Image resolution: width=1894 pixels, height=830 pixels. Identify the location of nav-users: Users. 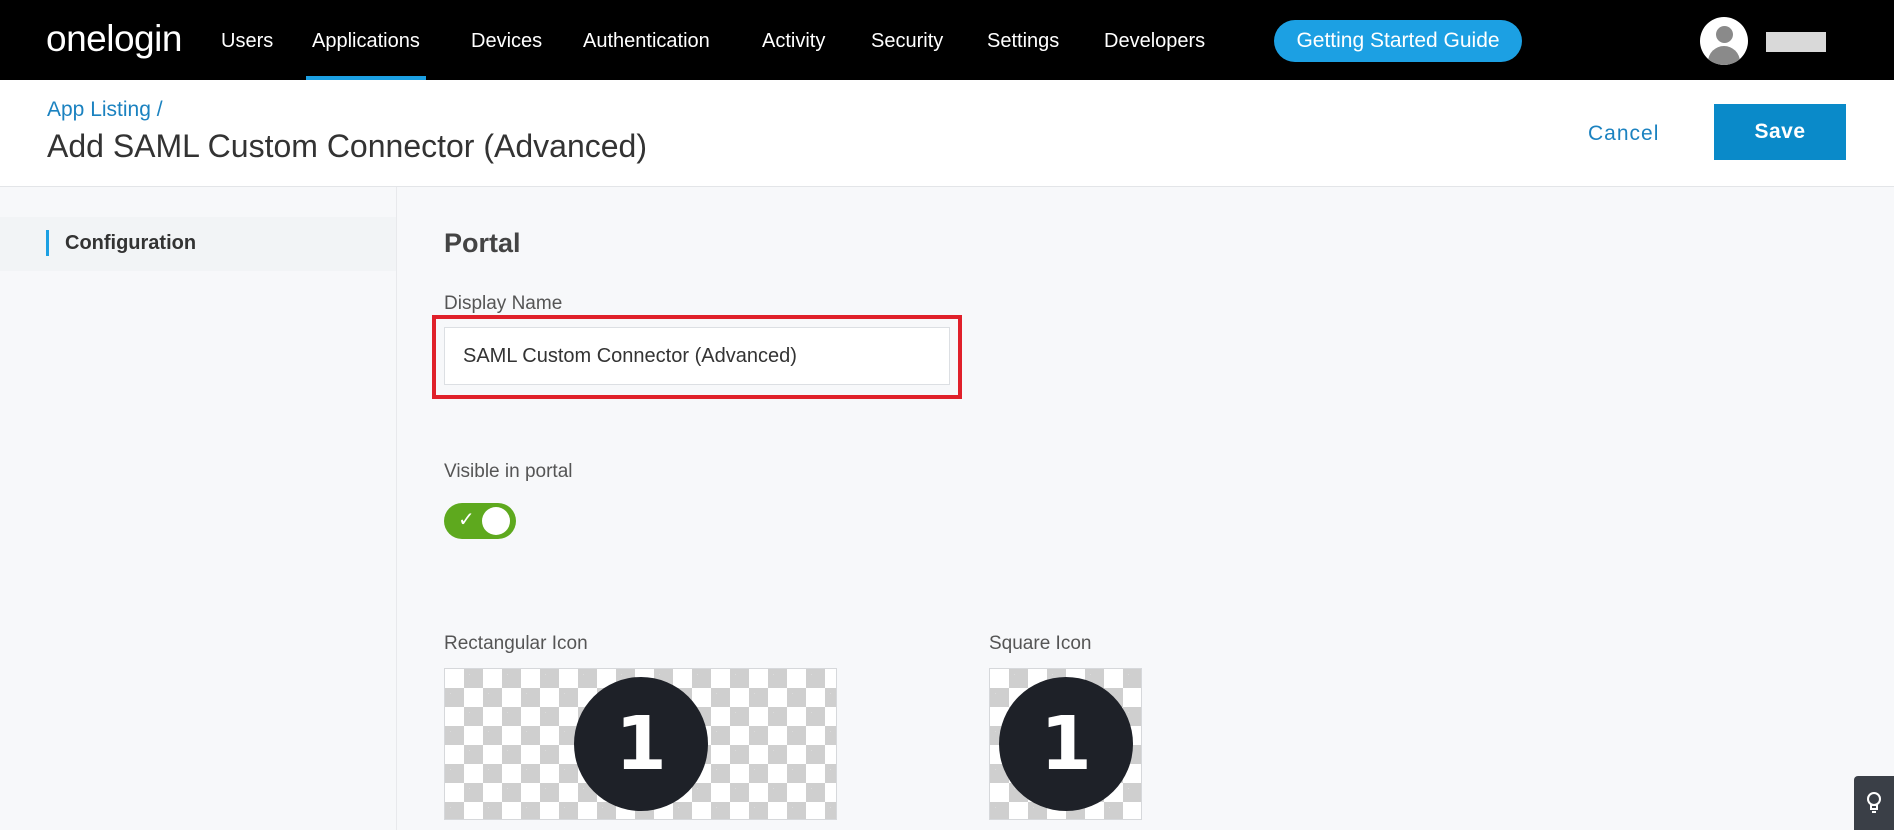
(247, 40).